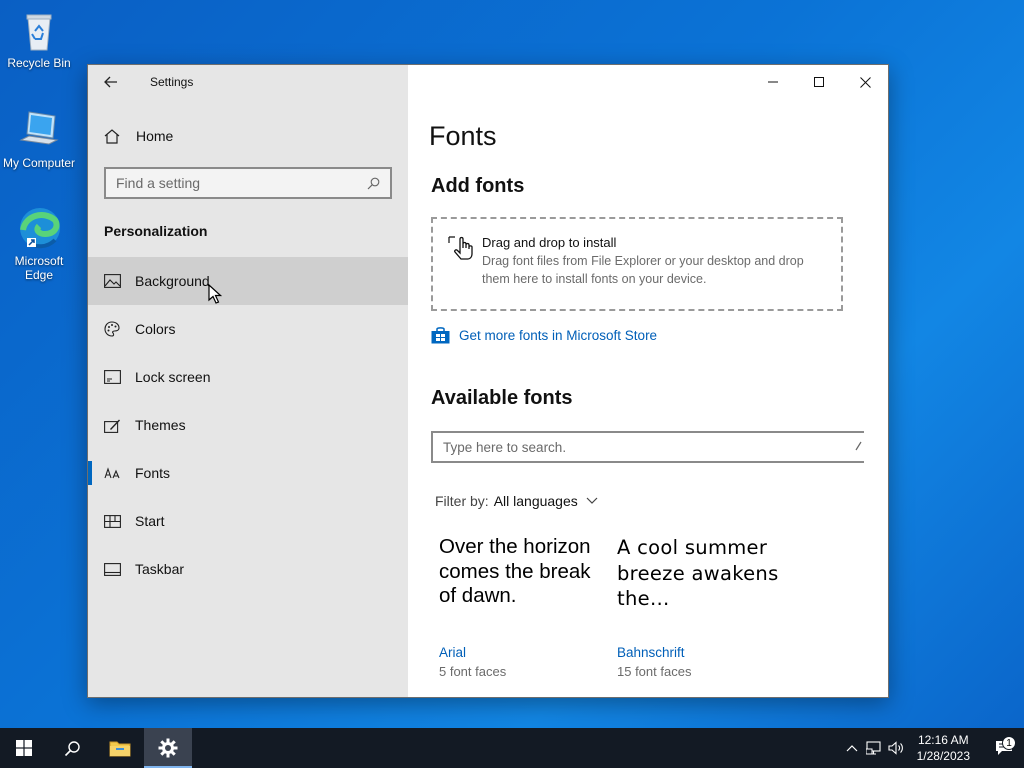 The width and height of the screenshot is (1024, 768). I want to click on palette-icon, so click(119, 329).